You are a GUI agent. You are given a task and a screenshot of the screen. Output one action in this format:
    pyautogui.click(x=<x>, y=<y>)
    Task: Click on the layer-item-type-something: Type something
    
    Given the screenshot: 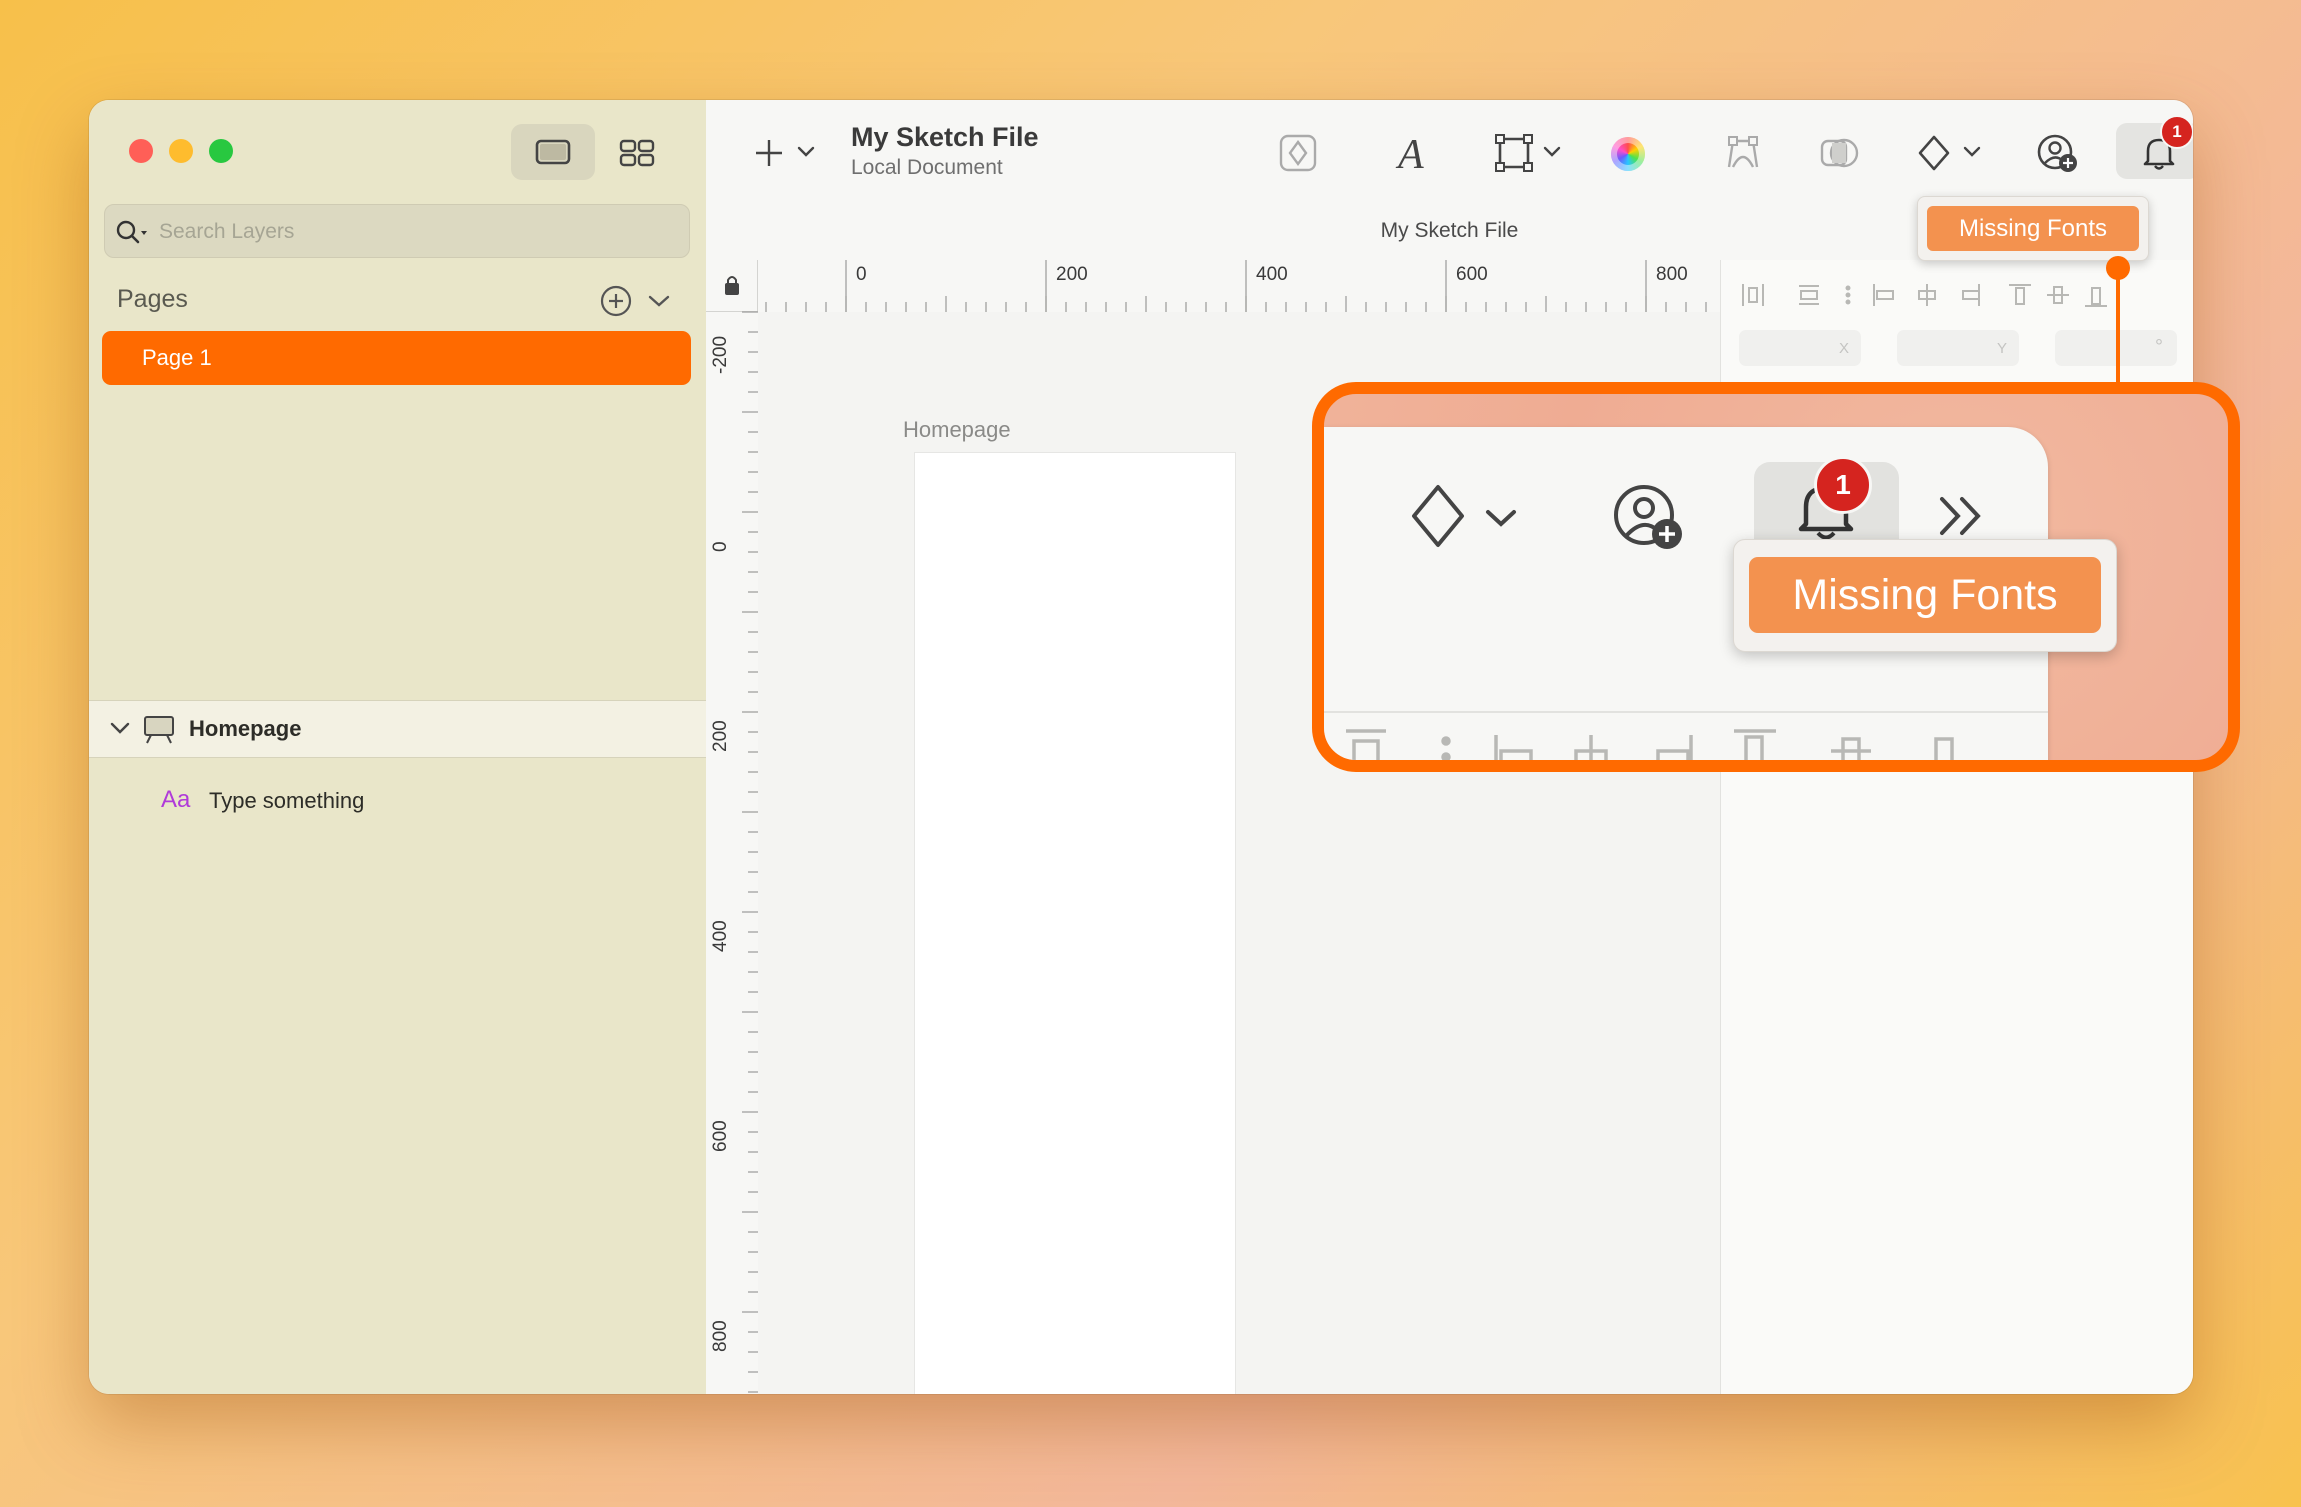 What is the action you would take?
    pyautogui.click(x=286, y=801)
    